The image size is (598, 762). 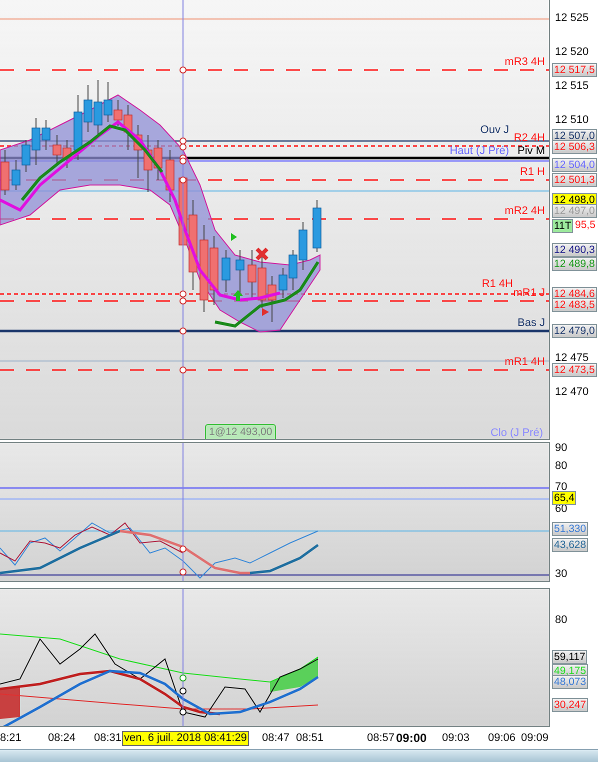 I want to click on price-tag: 12 473,5, so click(x=574, y=370).